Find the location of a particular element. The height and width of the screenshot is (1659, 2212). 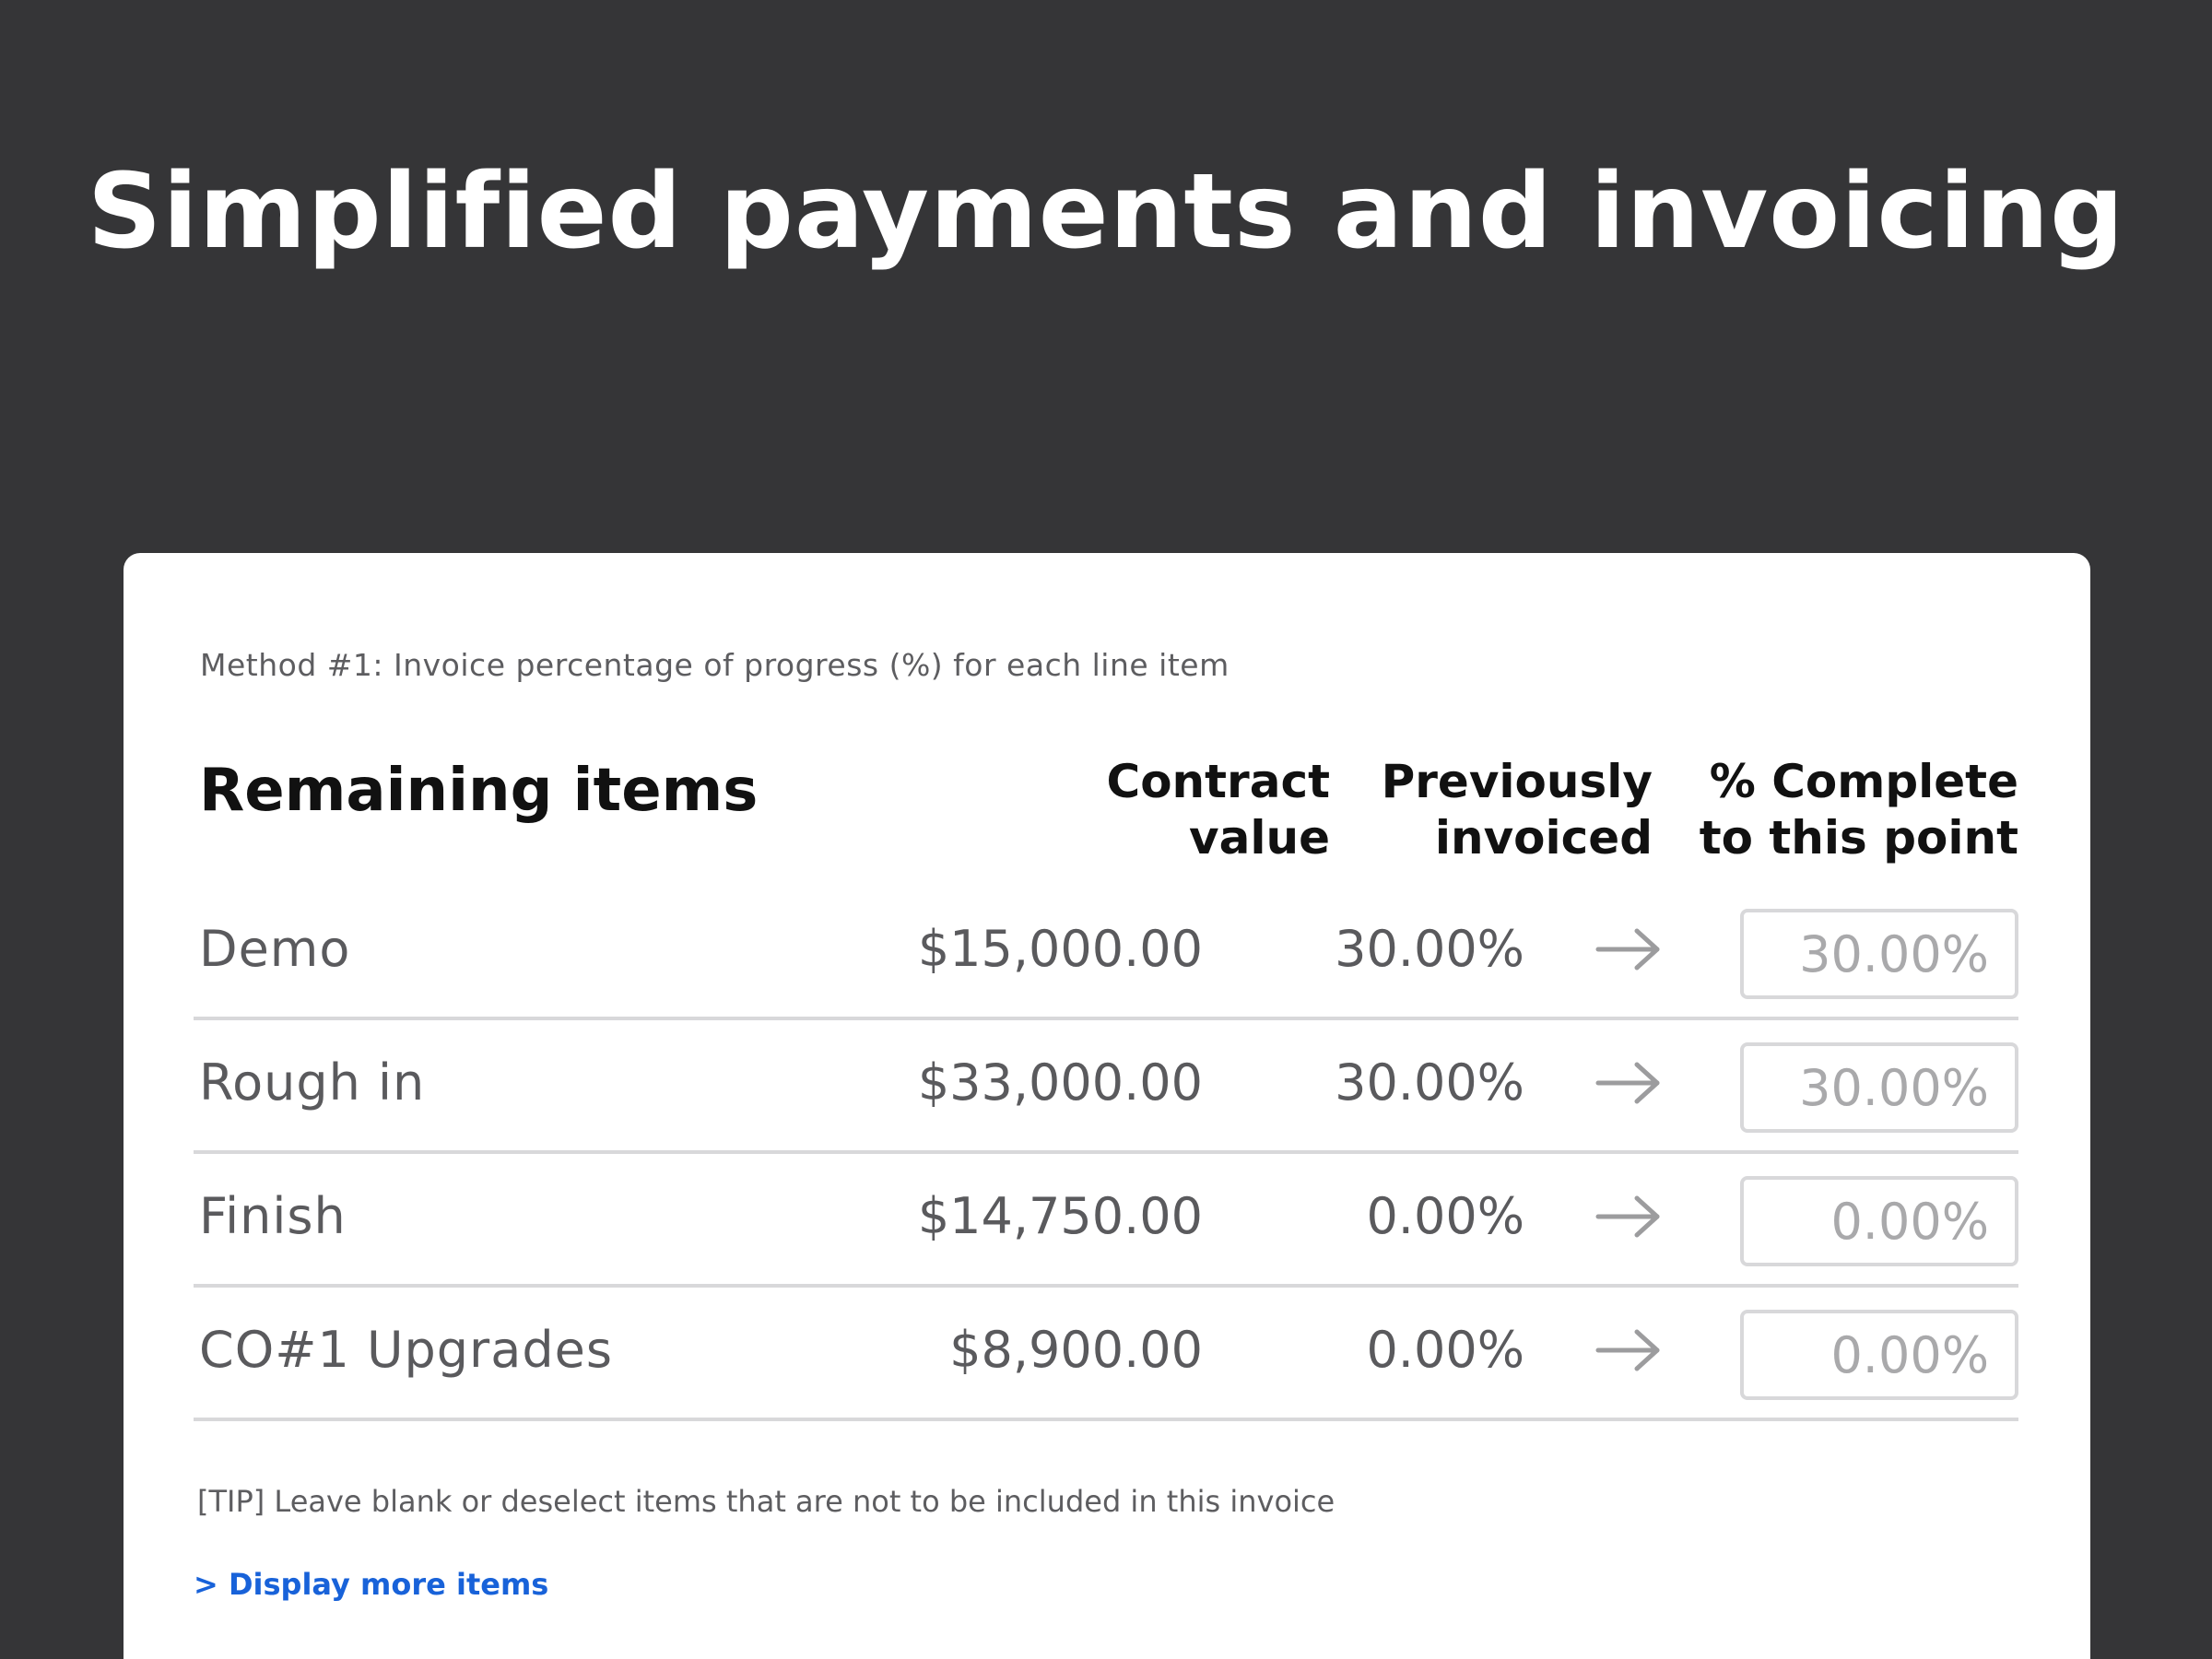

remaining-items-heading: Remaining items is located at coordinates (479, 791).